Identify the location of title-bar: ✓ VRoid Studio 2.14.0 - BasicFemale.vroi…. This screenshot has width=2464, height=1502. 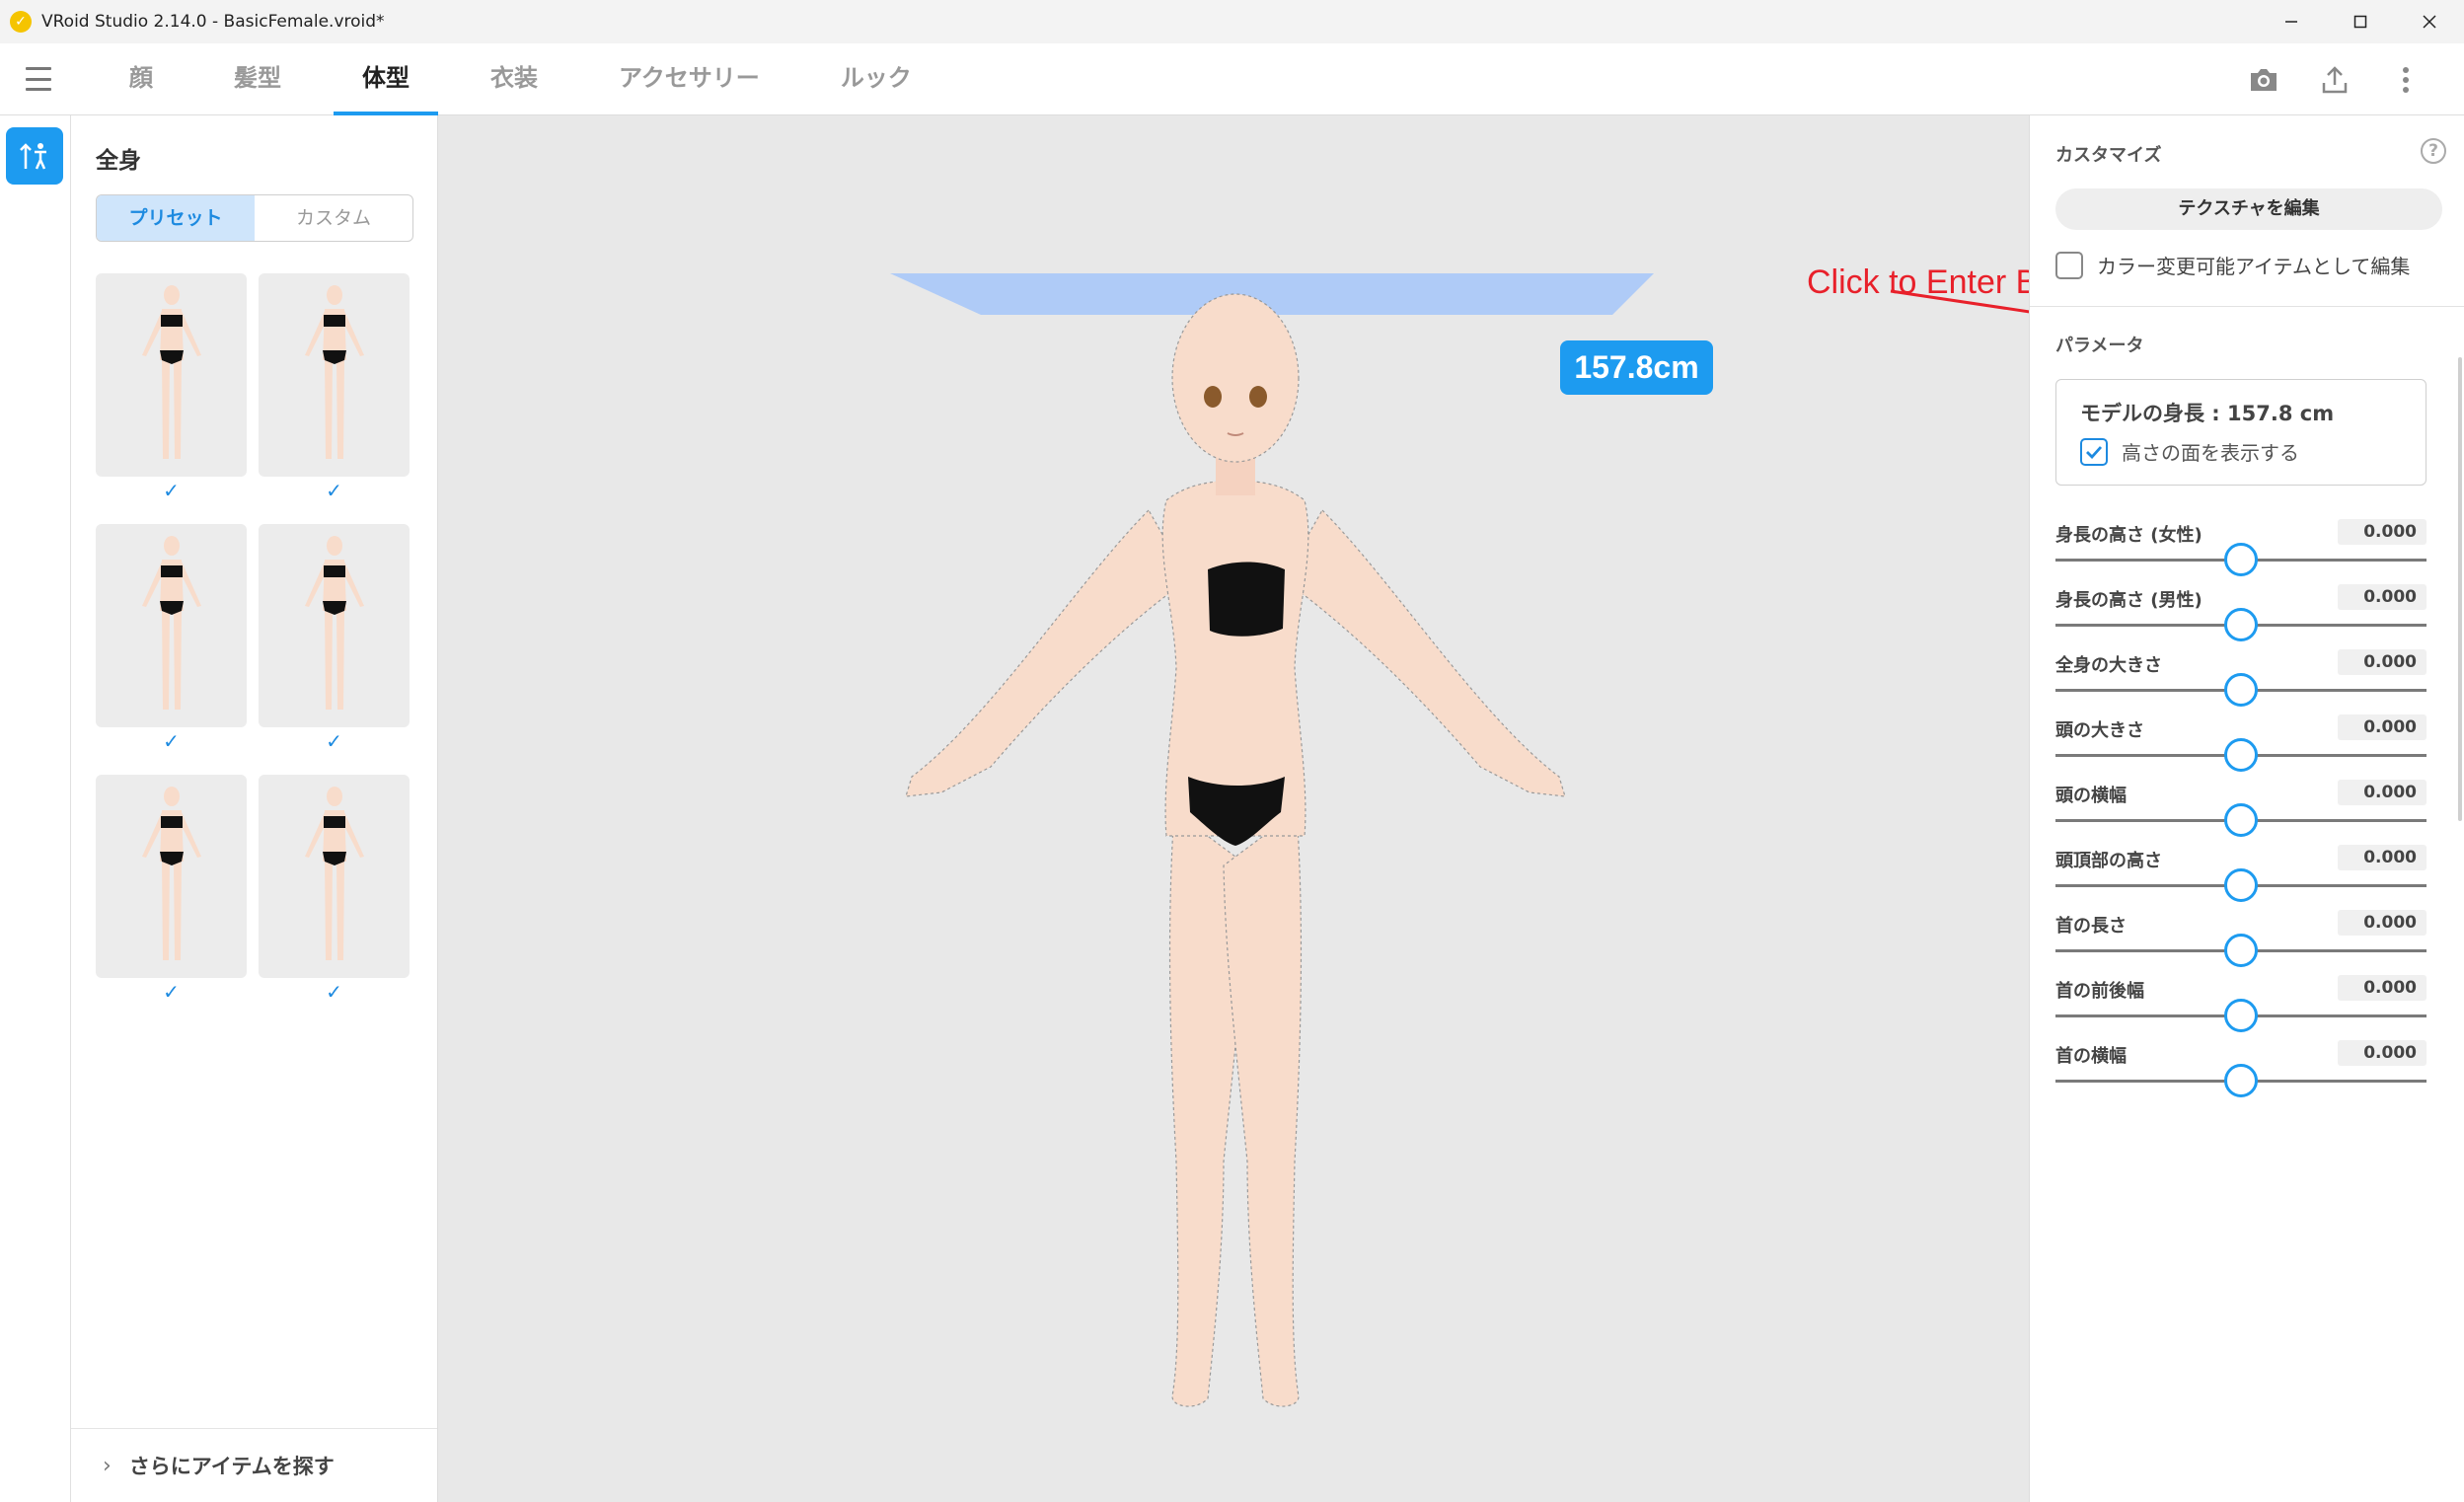
(1232, 21).